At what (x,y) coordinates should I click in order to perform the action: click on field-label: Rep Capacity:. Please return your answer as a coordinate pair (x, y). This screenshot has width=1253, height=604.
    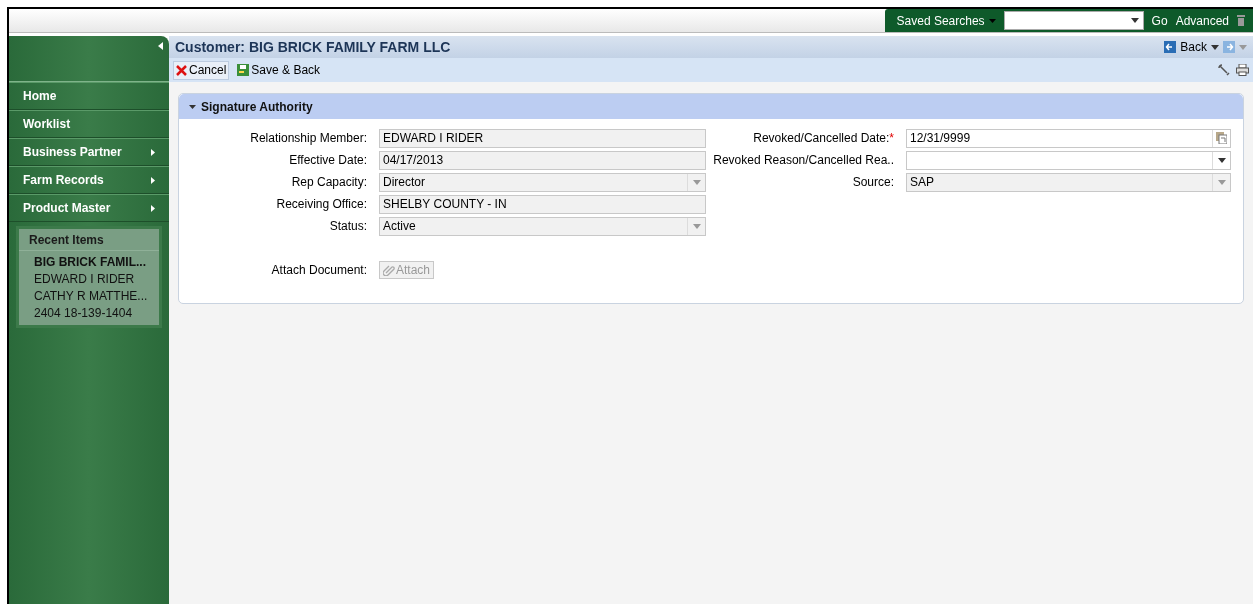
    Looking at the image, I should click on (329, 182).